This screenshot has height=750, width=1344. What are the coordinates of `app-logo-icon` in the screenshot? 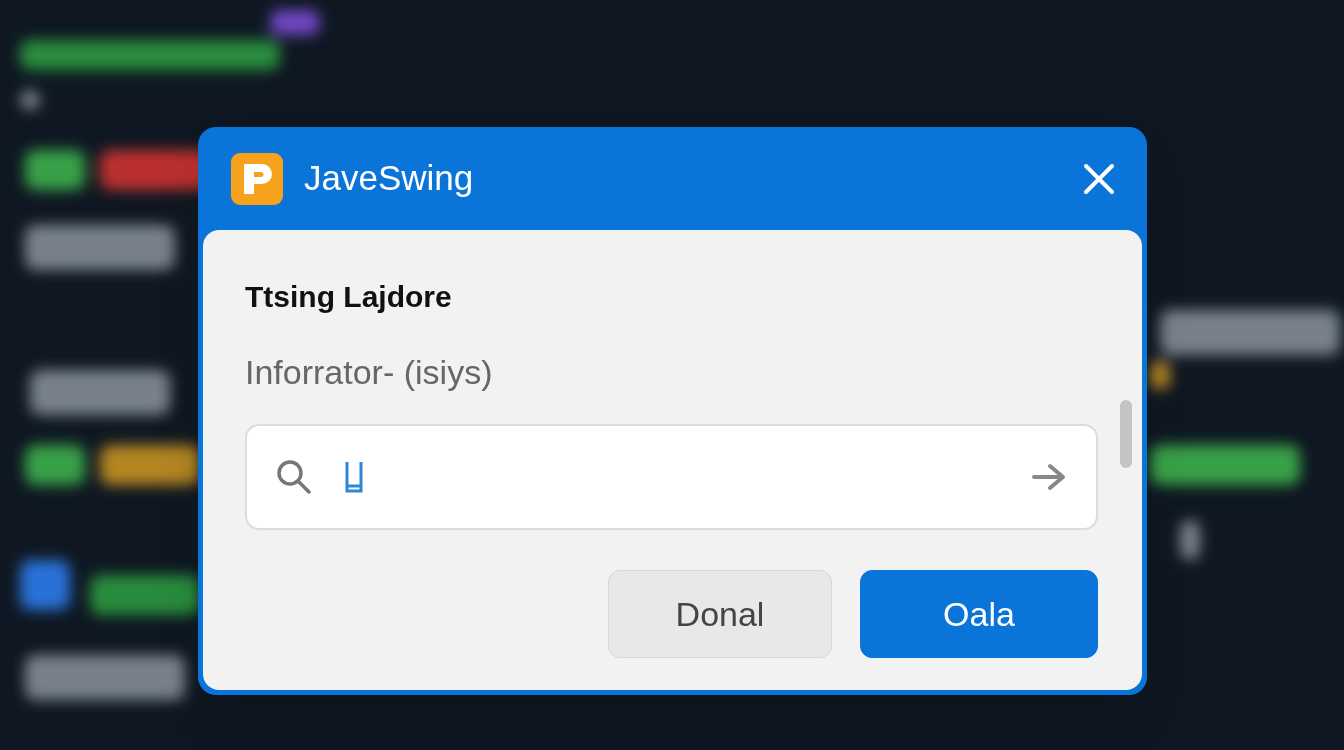 It's located at (257, 178).